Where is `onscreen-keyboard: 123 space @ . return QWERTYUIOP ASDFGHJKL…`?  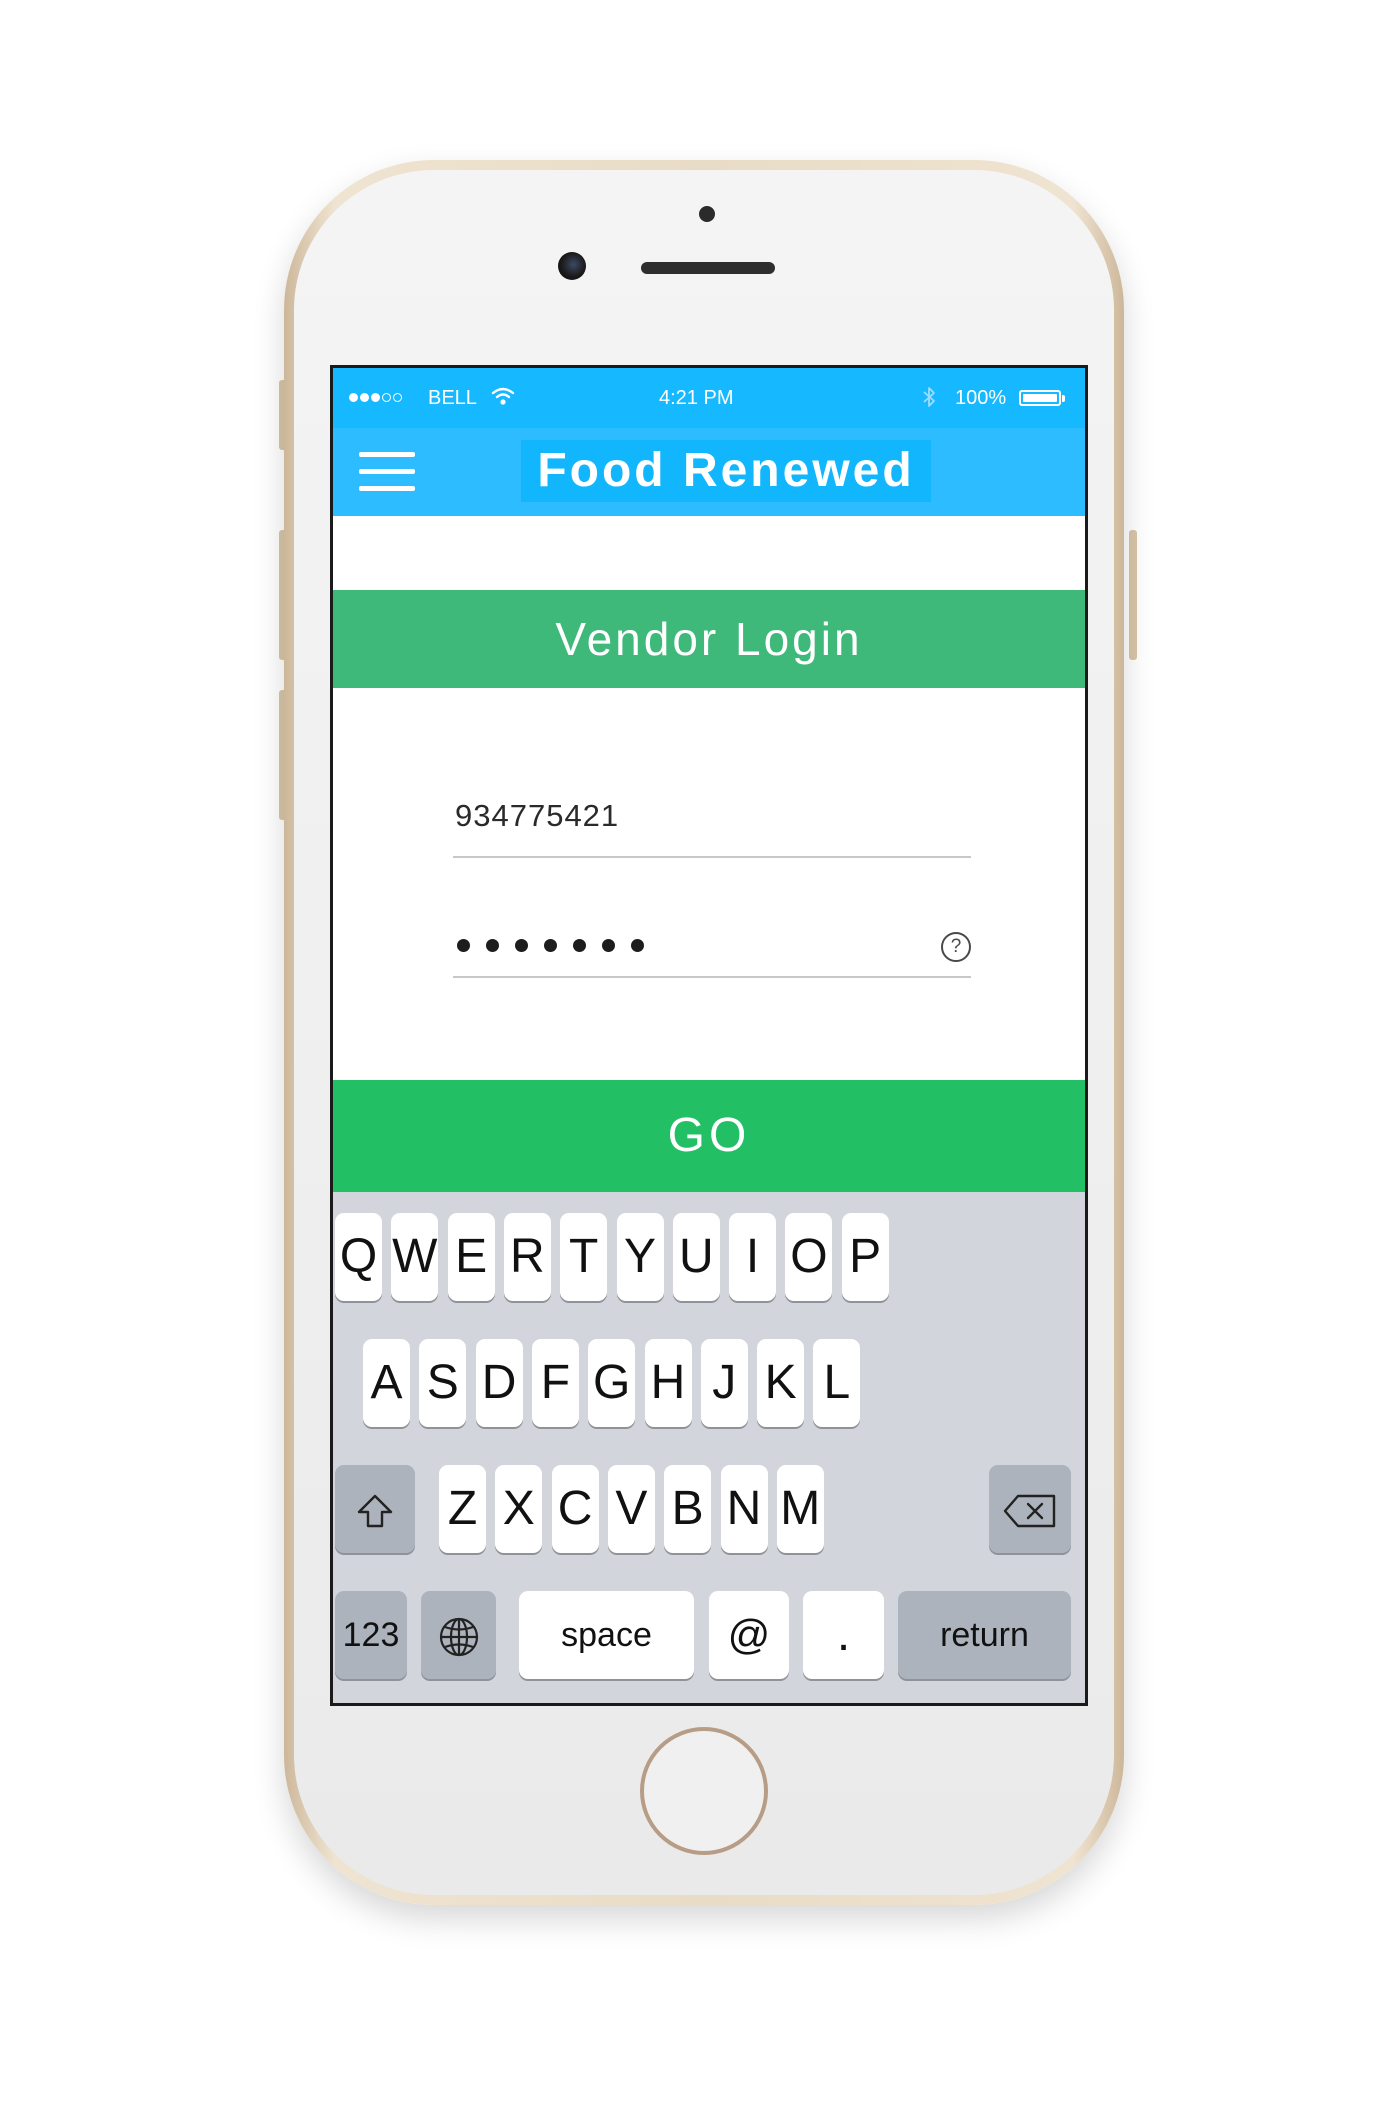 onscreen-keyboard: 123 space @ . return QWERTYUIOP ASDFGHJKL… is located at coordinates (709, 1447).